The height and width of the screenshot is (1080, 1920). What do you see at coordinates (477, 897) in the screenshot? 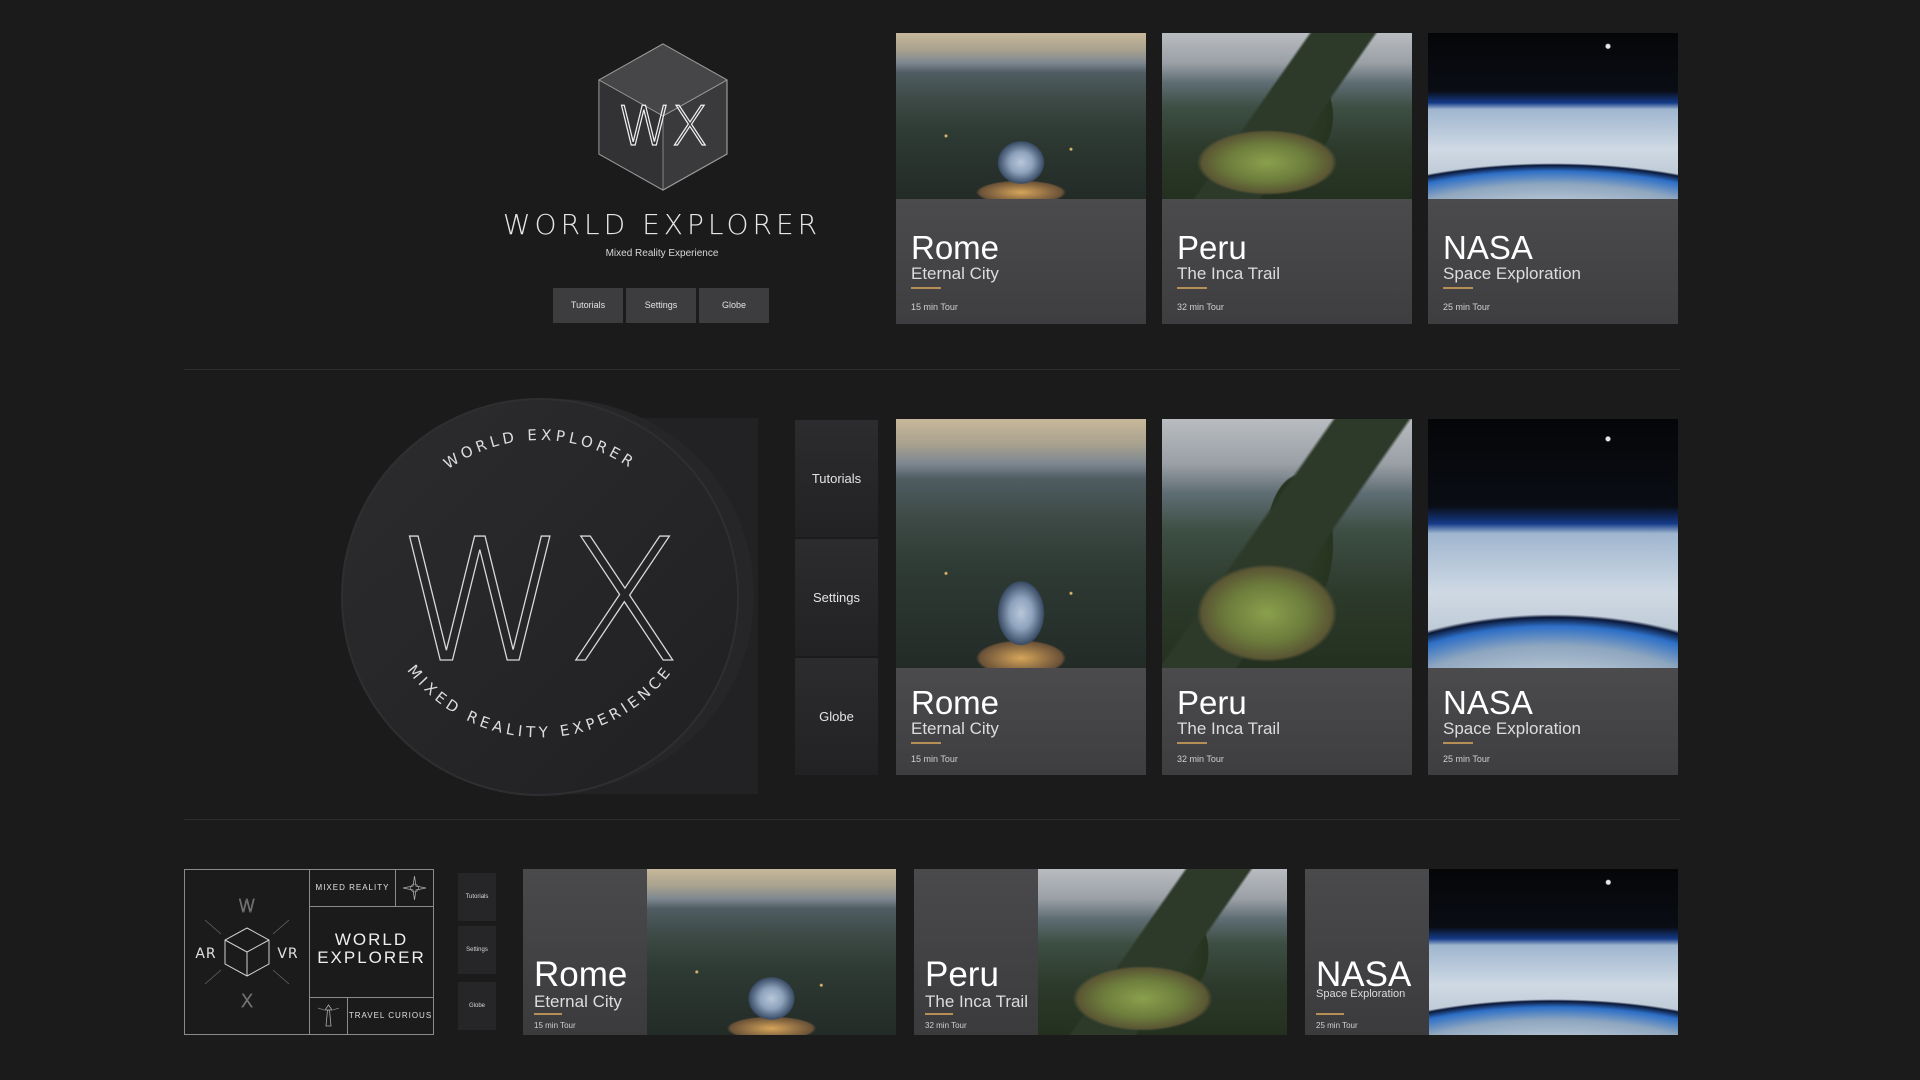
I see `tutorials-mini-button: Tutorials` at bounding box center [477, 897].